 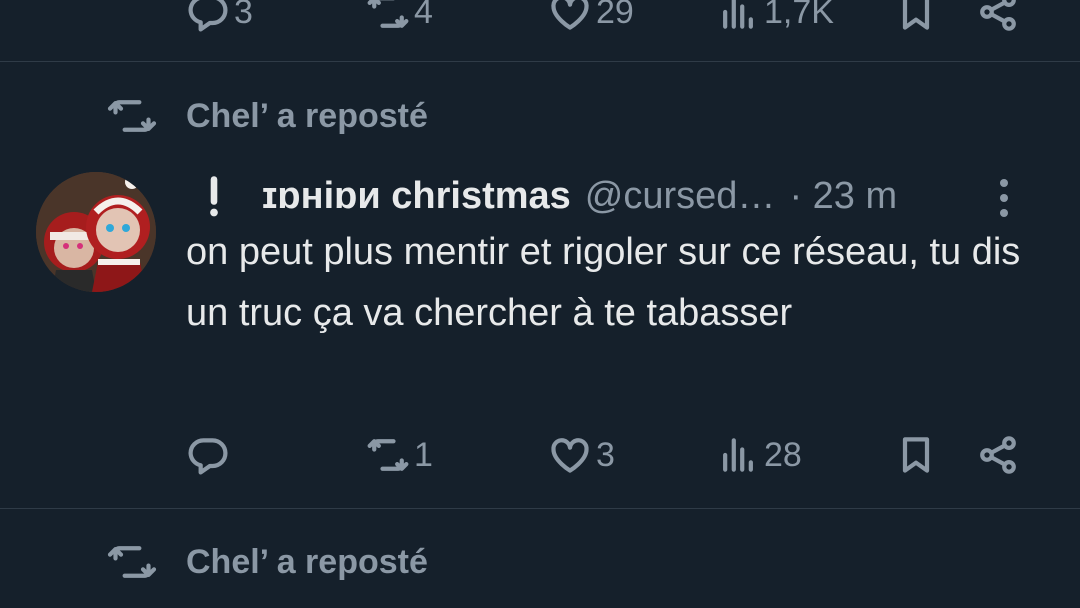 I want to click on retweet-button: 1, so click(x=399, y=455).